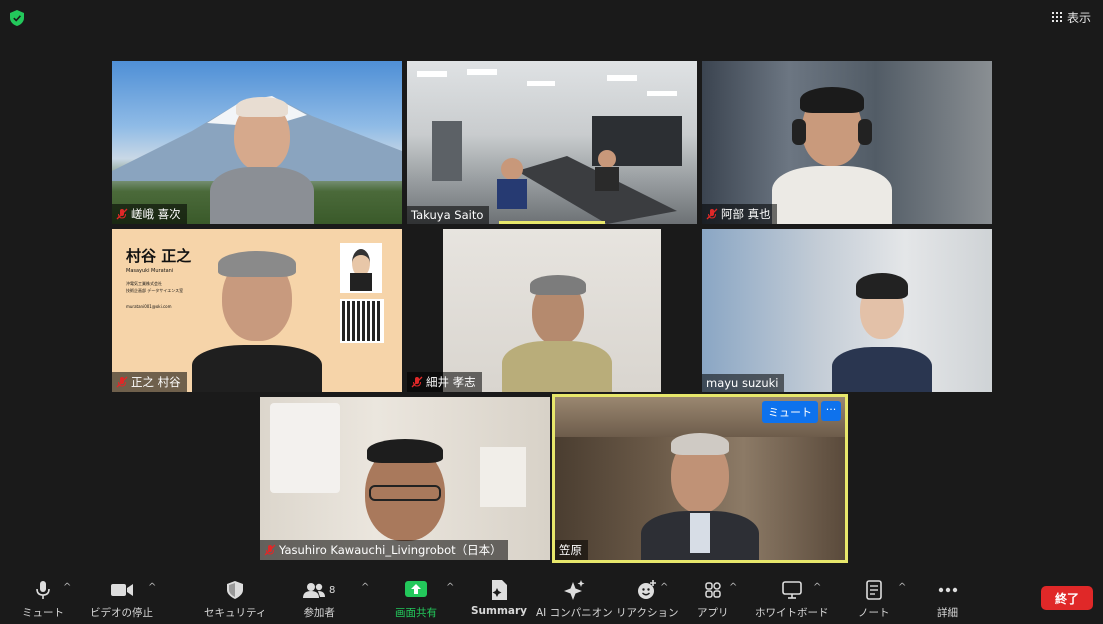 Image resolution: width=1103 pixels, height=624 pixels. Describe the element at coordinates (152, 587) in the screenshot. I see `video-options-caret: ^` at that location.